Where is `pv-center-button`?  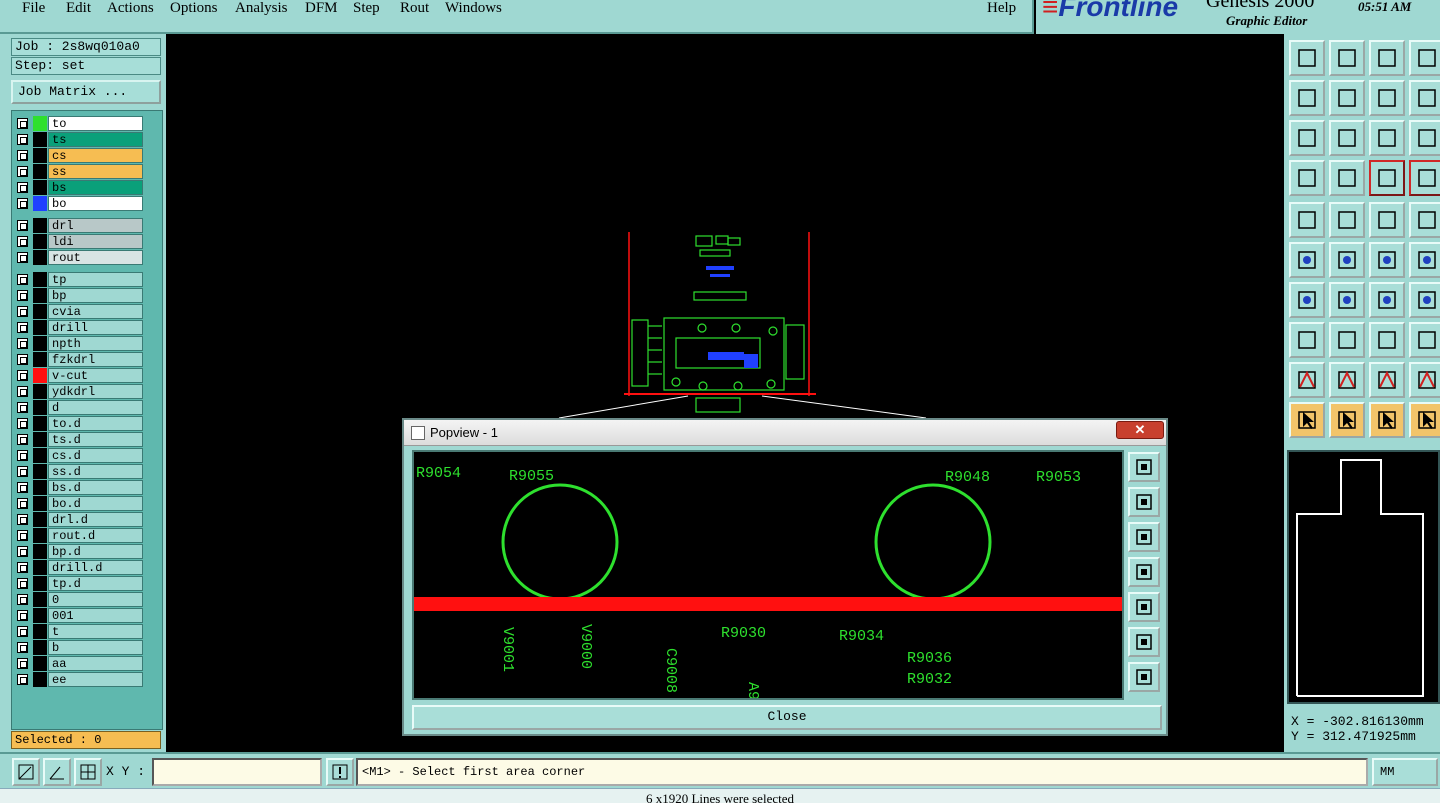 pv-center-button is located at coordinates (1144, 677).